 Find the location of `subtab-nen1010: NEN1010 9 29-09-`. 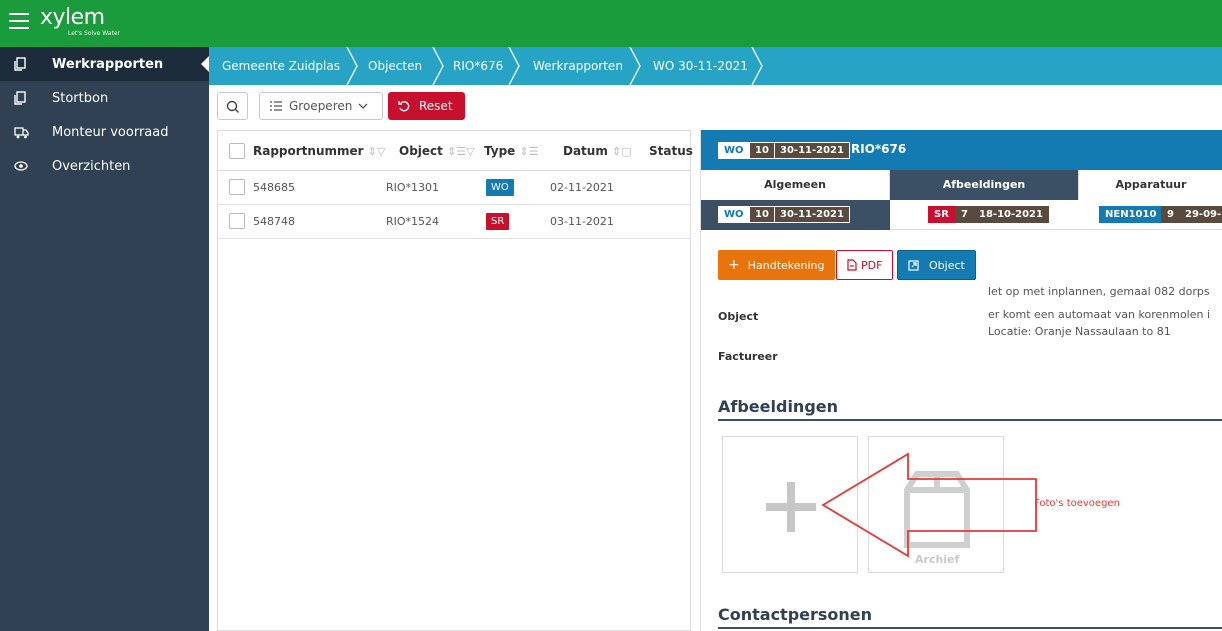

subtab-nen1010: NEN1010 9 29-09- is located at coordinates (1150, 215).